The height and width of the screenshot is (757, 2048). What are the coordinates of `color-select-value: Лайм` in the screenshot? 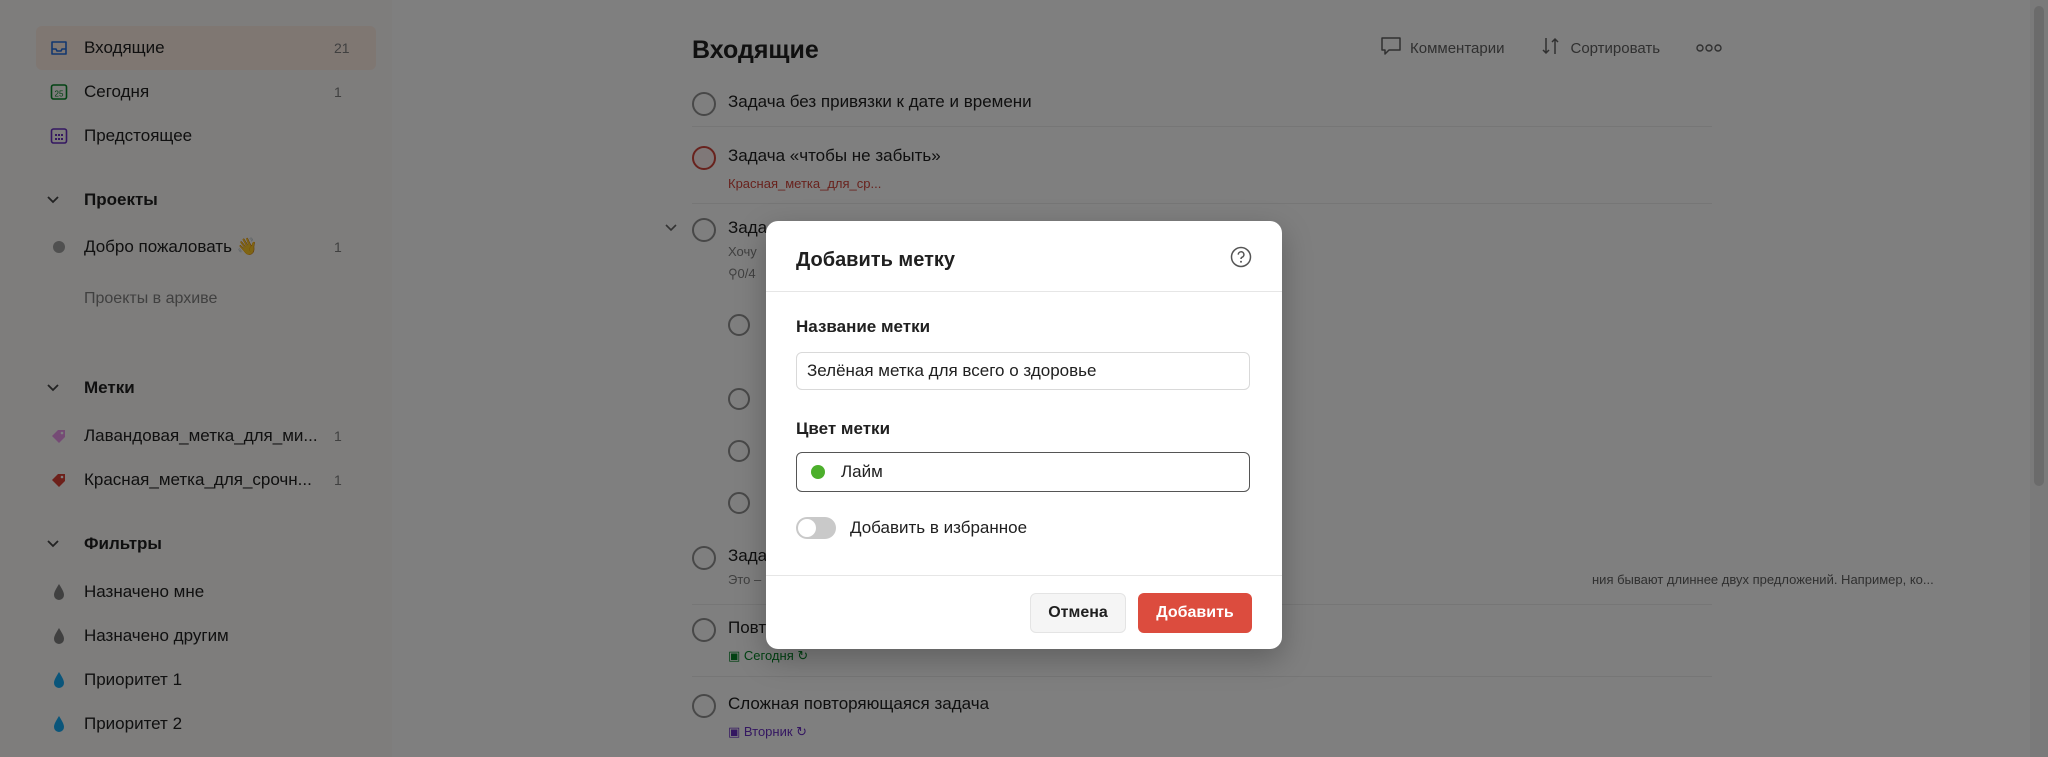 It's located at (862, 471).